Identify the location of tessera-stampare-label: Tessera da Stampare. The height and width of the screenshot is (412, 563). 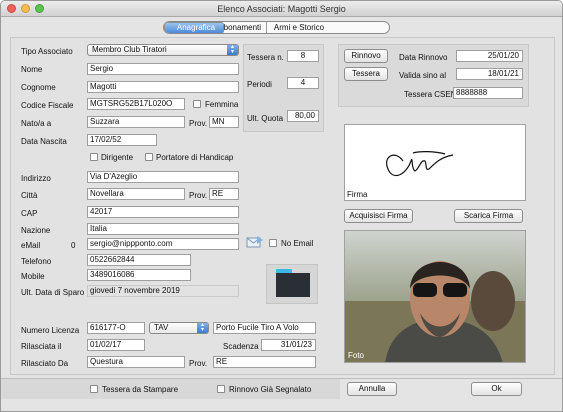
(140, 389).